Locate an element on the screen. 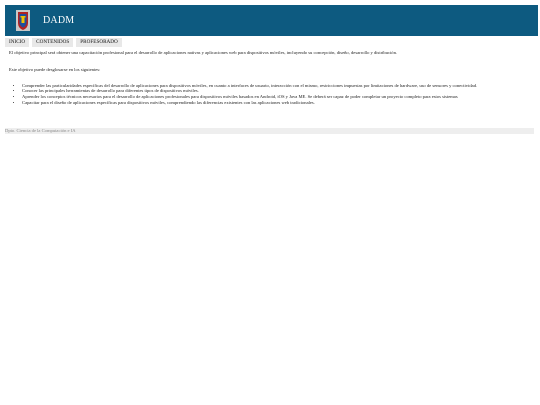 Image resolution: width=540 pixels, height=405 pixels. footer-text: Dpto. Ciencia de la Computación e IA is located at coordinates (40, 130).